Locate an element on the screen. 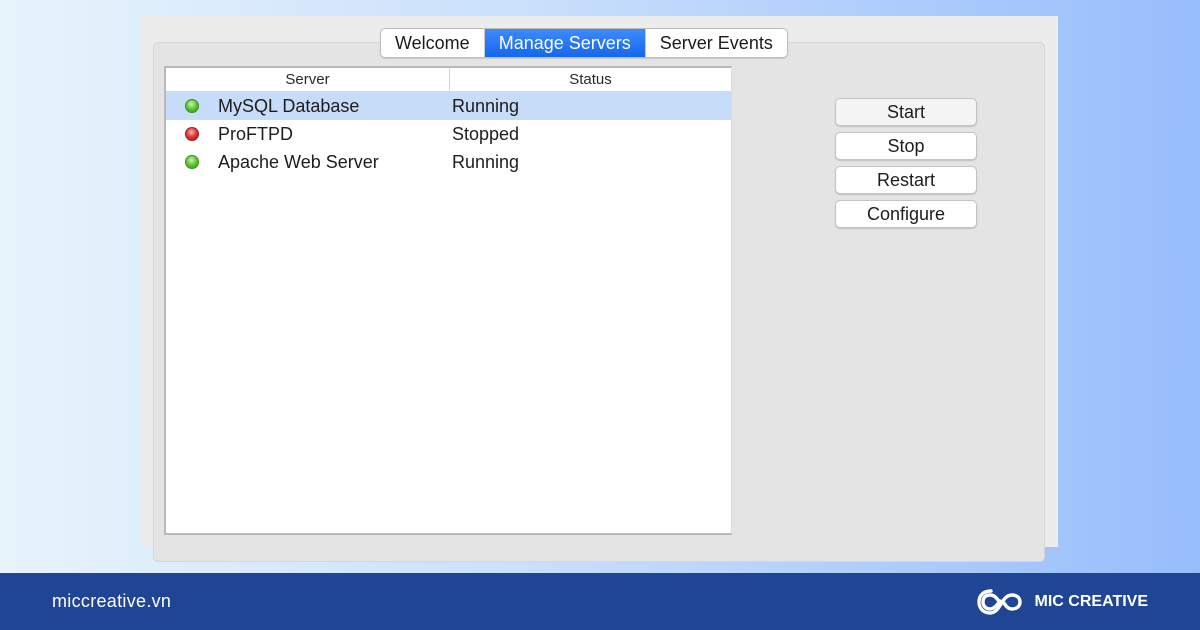  tab-welcome: Welcome is located at coordinates (433, 43).